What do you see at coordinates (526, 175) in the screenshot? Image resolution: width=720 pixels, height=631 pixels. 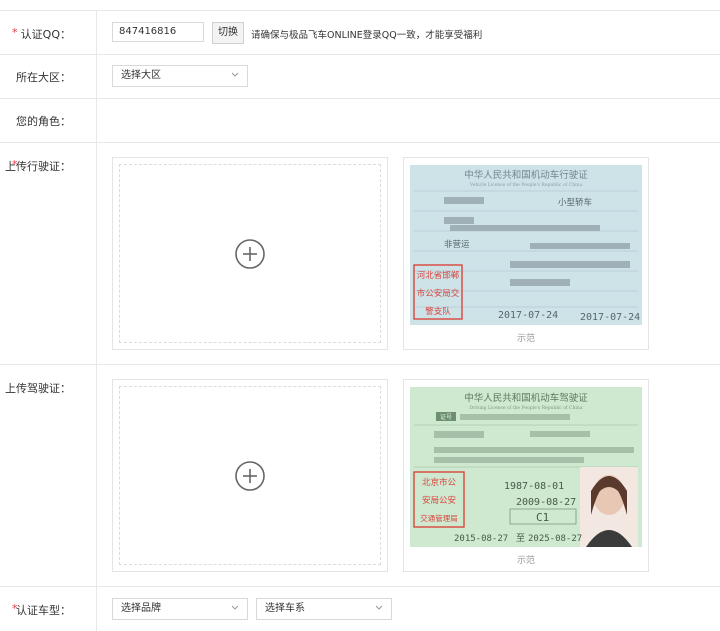 I see `vl-title: 中华人民共和国机动车行驶证` at bounding box center [526, 175].